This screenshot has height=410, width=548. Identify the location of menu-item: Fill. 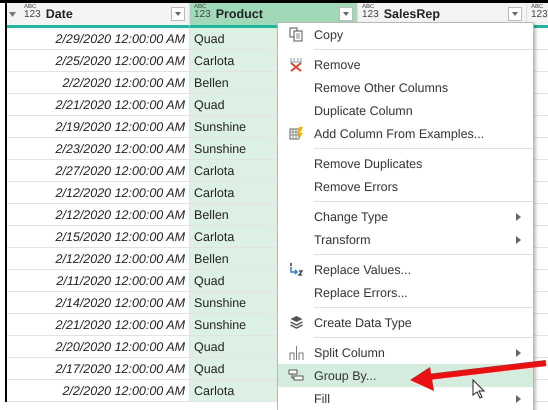
(405, 398).